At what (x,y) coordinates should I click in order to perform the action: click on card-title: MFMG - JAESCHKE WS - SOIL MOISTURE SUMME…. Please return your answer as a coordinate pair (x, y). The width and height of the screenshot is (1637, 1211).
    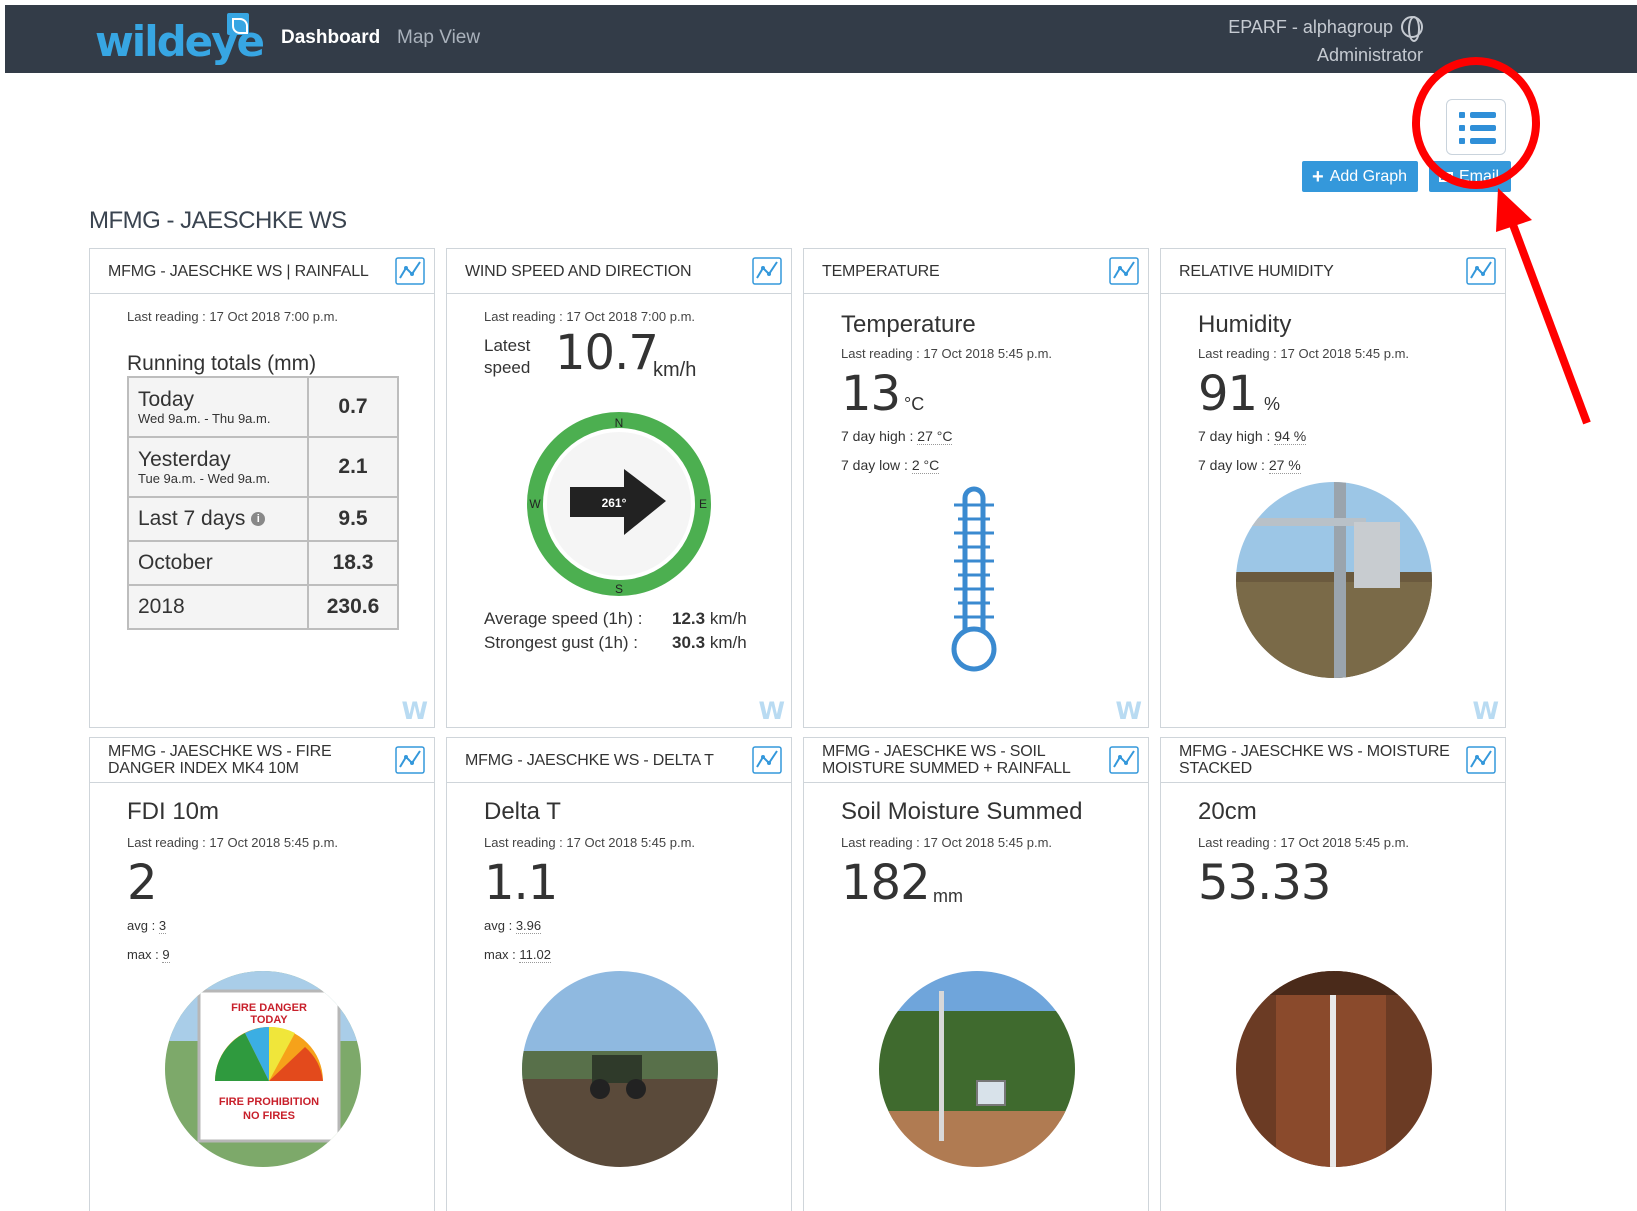
    Looking at the image, I should click on (946, 760).